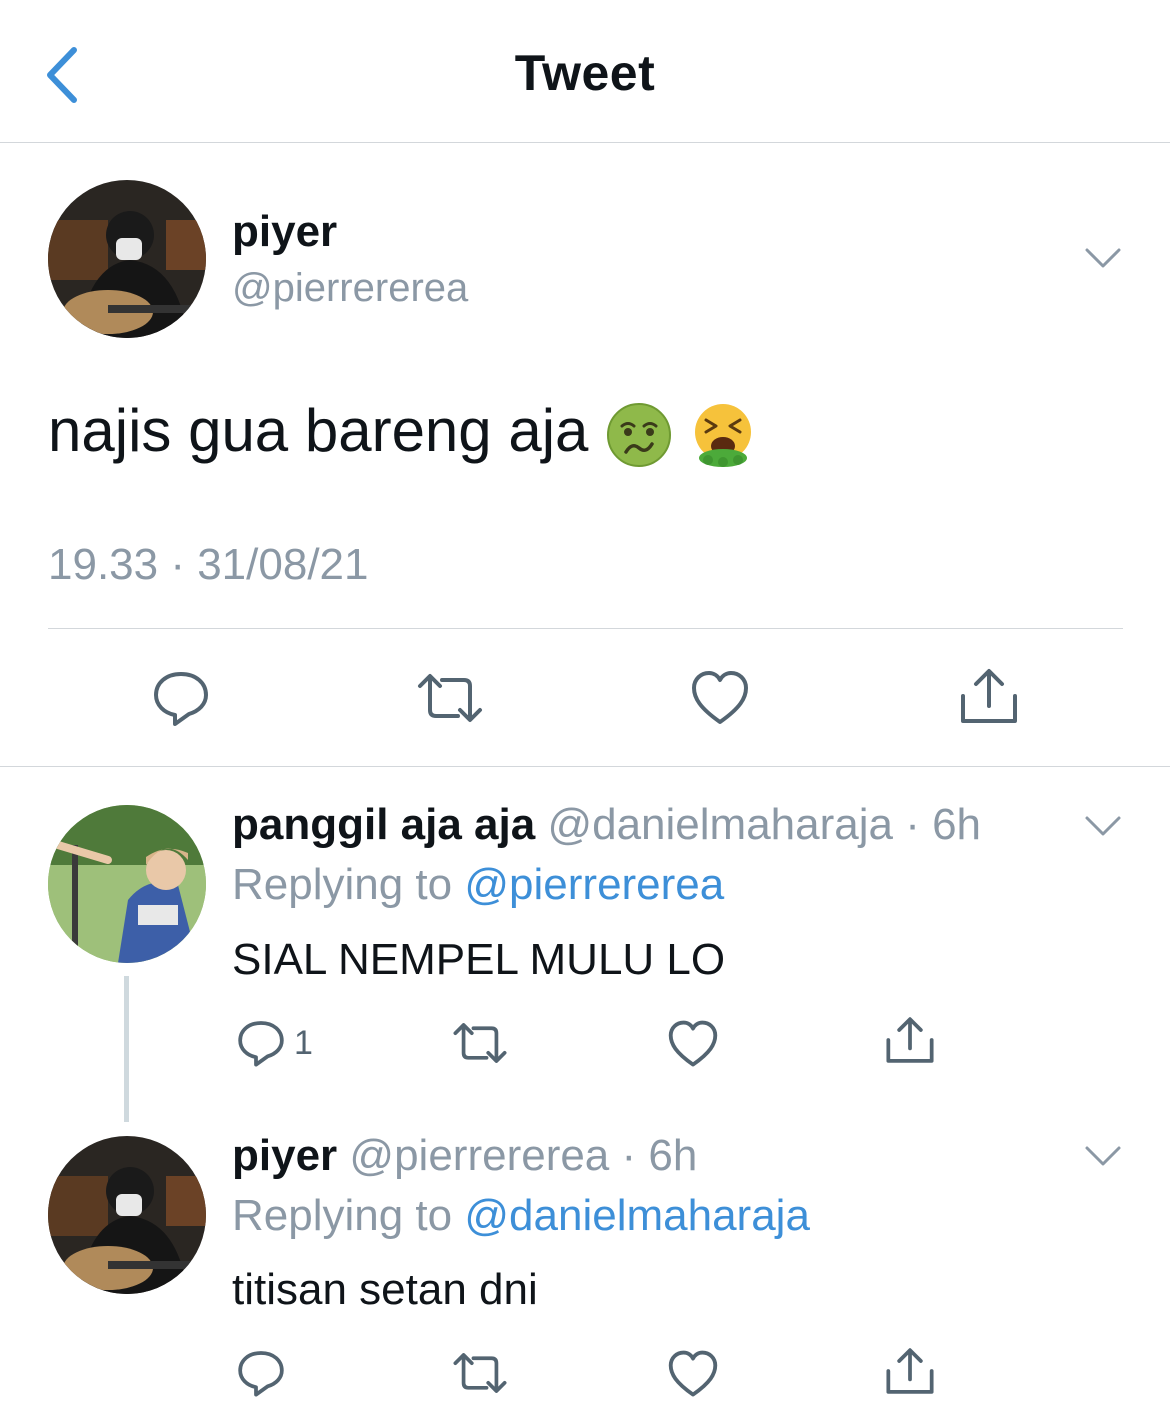 This screenshot has height=1424, width=1170. I want to click on replying-to: Replying to @danielmaharaja, so click(521, 1216).